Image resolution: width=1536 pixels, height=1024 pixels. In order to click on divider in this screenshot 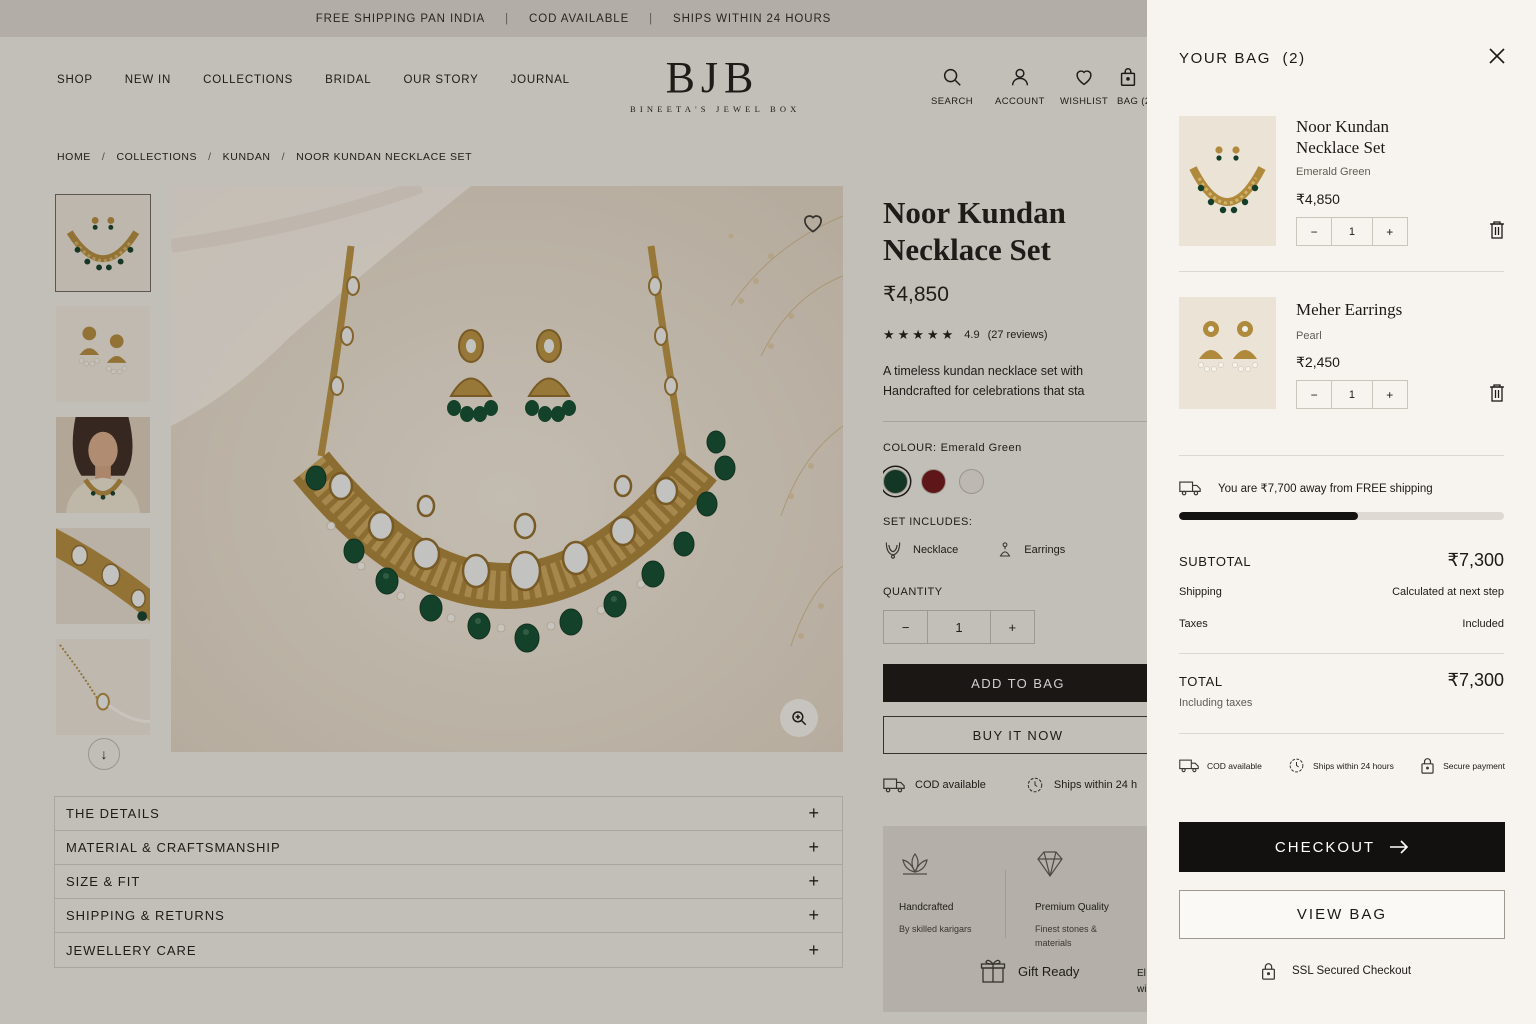, I will do `click(1341, 455)`.